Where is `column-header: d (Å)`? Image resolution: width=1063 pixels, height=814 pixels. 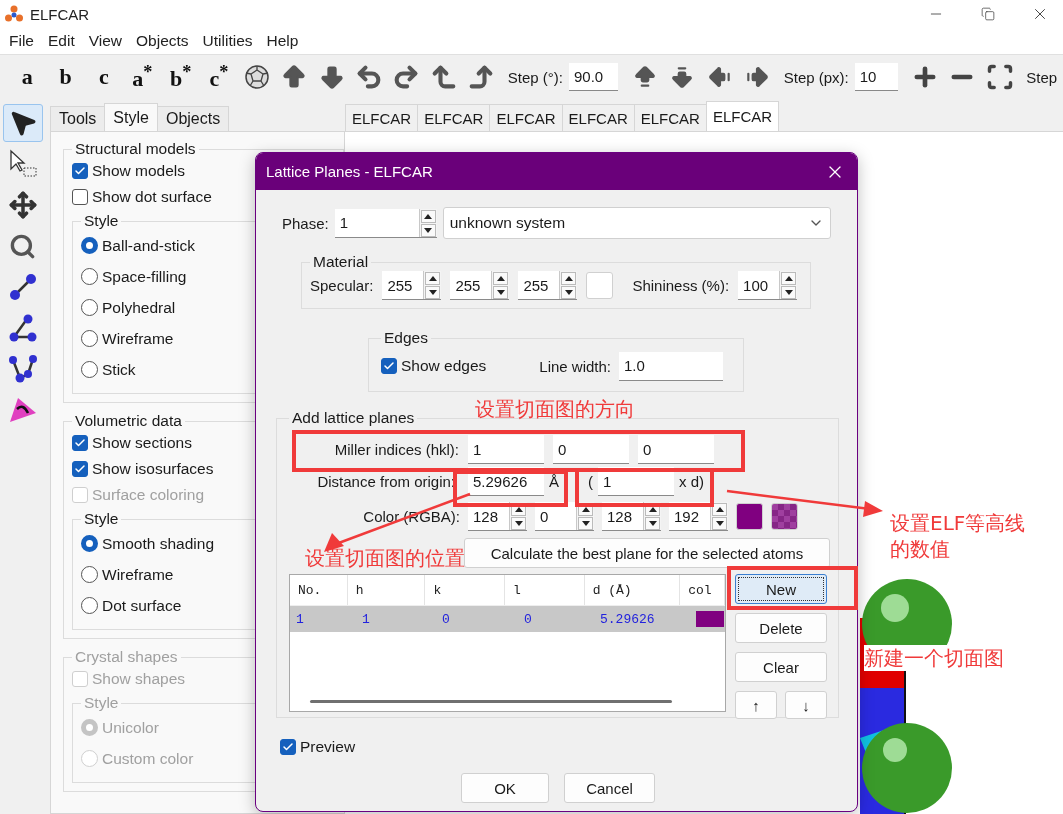 column-header: d (Å) is located at coordinates (632, 590).